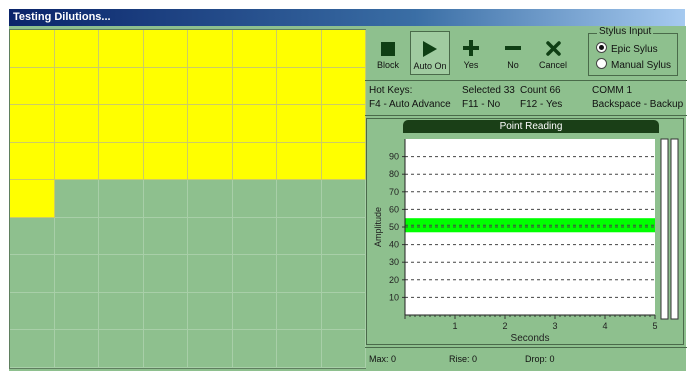 The image size is (691, 371). What do you see at coordinates (394, 157) in the screenshot?
I see `y-tick-label: 90` at bounding box center [394, 157].